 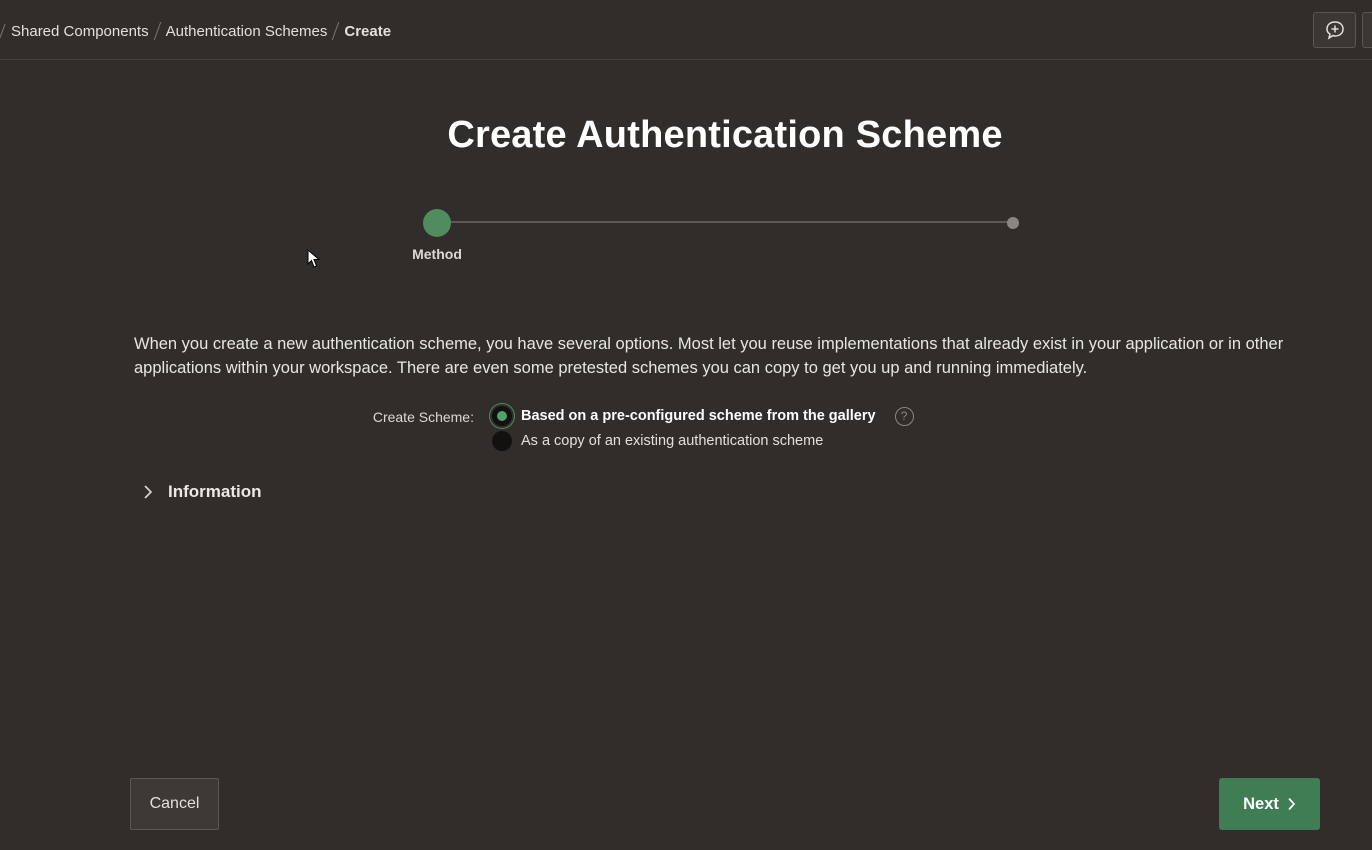 I want to click on information-title: Information, so click(x=215, y=491).